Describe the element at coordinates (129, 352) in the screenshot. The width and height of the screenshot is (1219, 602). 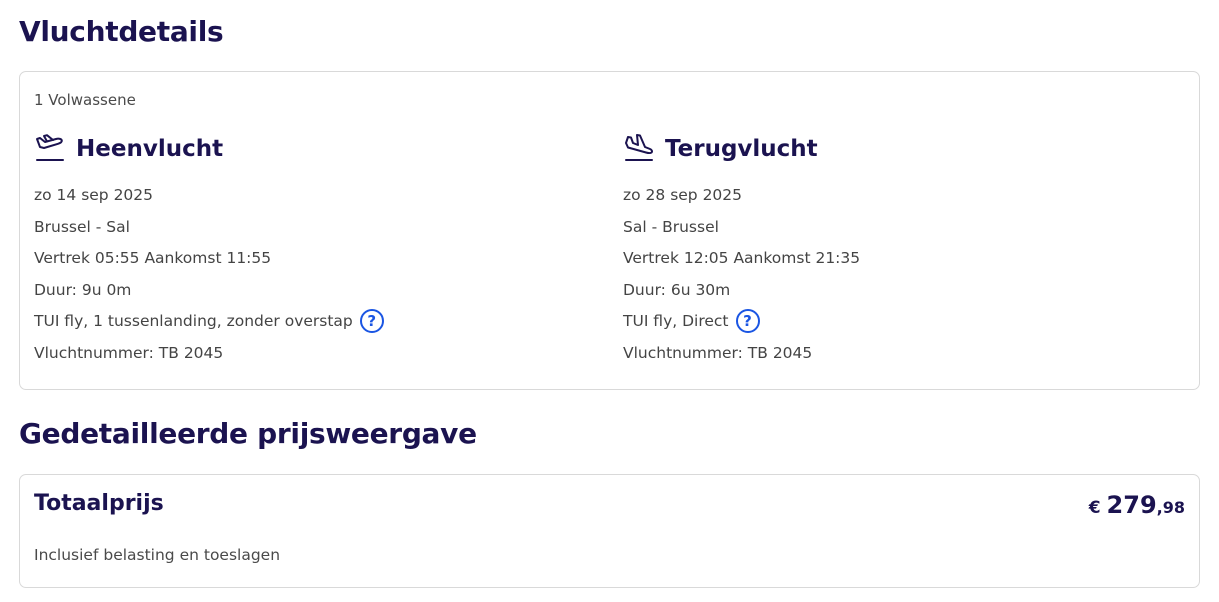
I see `outbound-flight-number: Vluchtnummer: TB 2045` at that location.